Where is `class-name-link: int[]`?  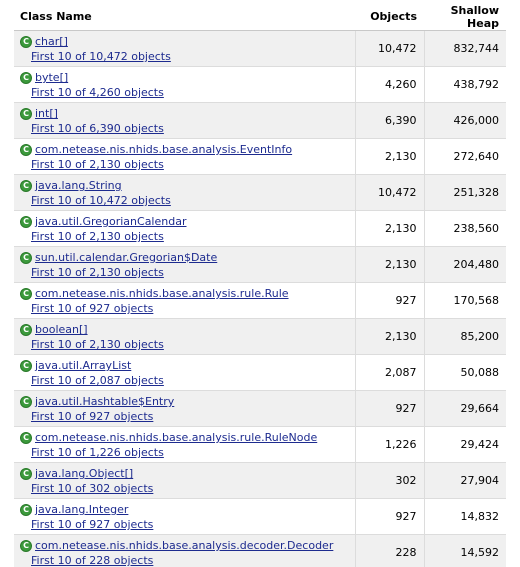
class-name-link: int[] is located at coordinates (46, 113).